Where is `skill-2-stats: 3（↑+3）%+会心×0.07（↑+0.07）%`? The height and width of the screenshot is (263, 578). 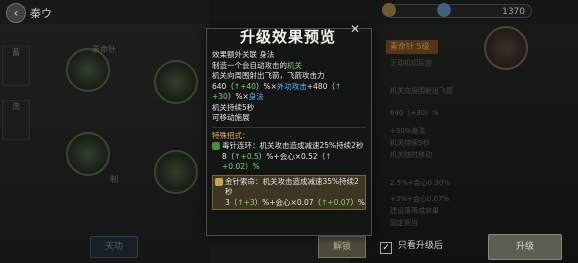 skill-2-stats: 3（↑+3）%+会心×0.07（↑+0.07）% is located at coordinates (290, 203).